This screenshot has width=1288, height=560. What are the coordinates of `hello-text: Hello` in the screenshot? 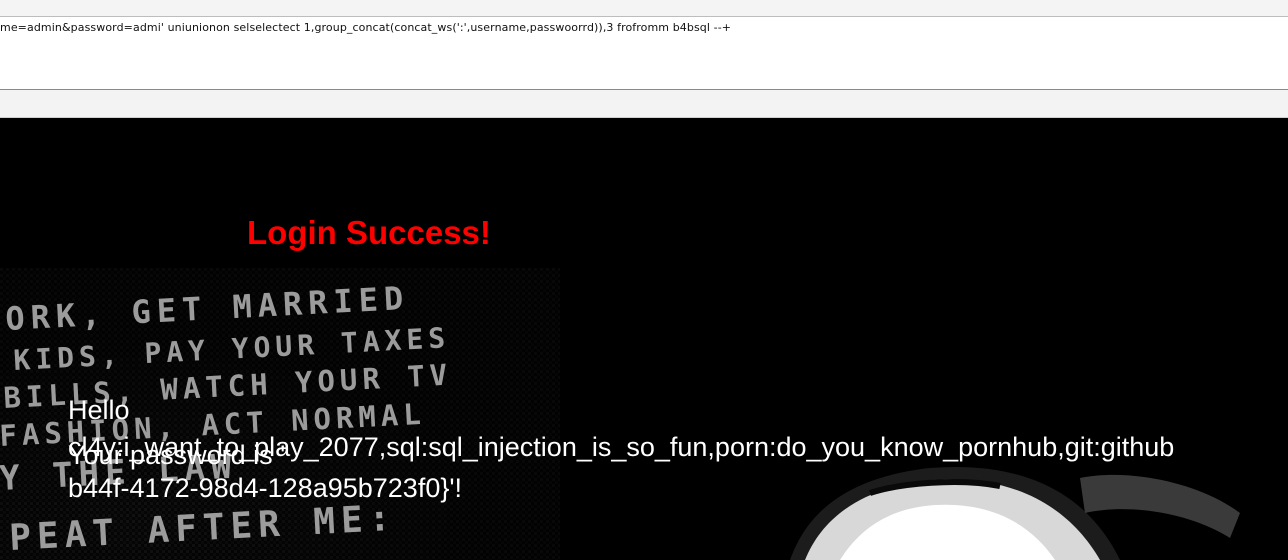 It's located at (99, 410).